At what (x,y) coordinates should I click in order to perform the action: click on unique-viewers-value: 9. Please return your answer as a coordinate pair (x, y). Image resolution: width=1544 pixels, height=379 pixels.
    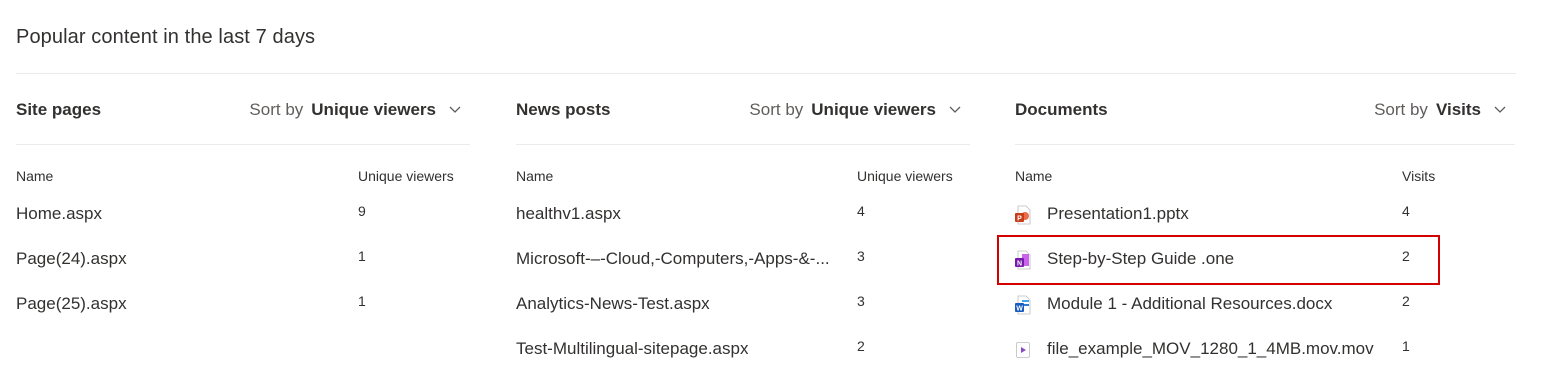
    Looking at the image, I should click on (362, 211).